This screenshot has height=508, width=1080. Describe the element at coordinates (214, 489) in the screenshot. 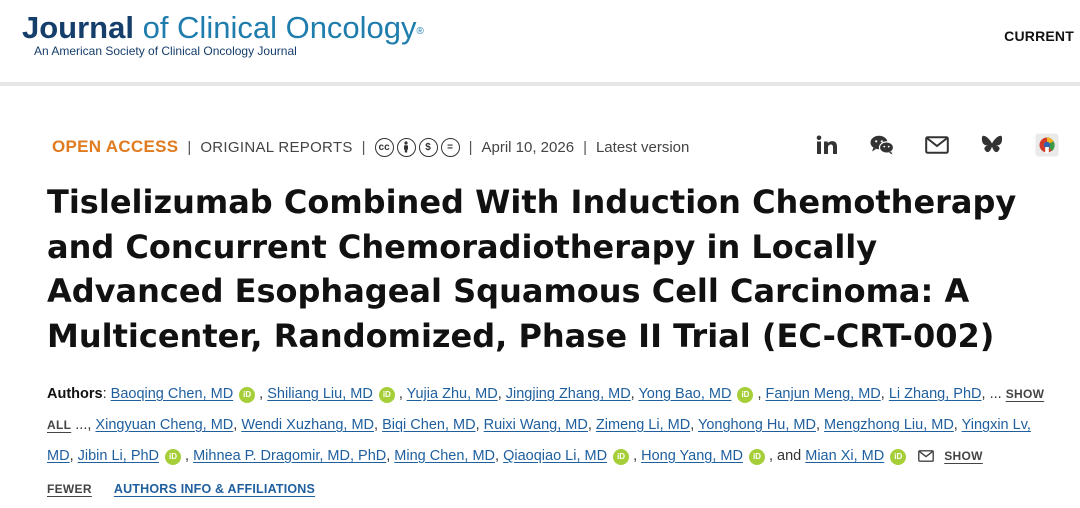

I see `authors-affiliations-link: AUTHORS INFO & AFFILIATIONS` at that location.